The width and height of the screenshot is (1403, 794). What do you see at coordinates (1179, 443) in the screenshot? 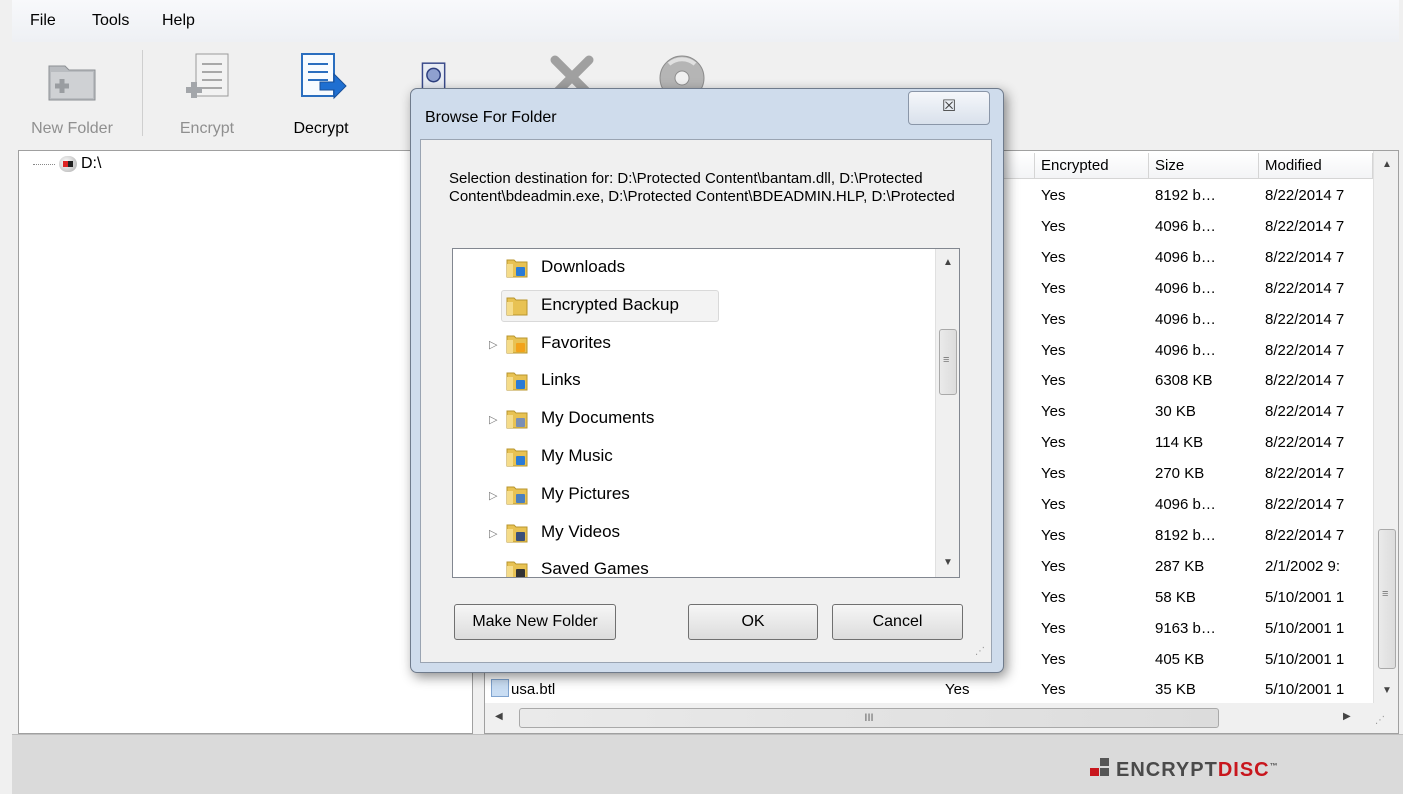
I see `cell-size: 114 KB` at bounding box center [1179, 443].